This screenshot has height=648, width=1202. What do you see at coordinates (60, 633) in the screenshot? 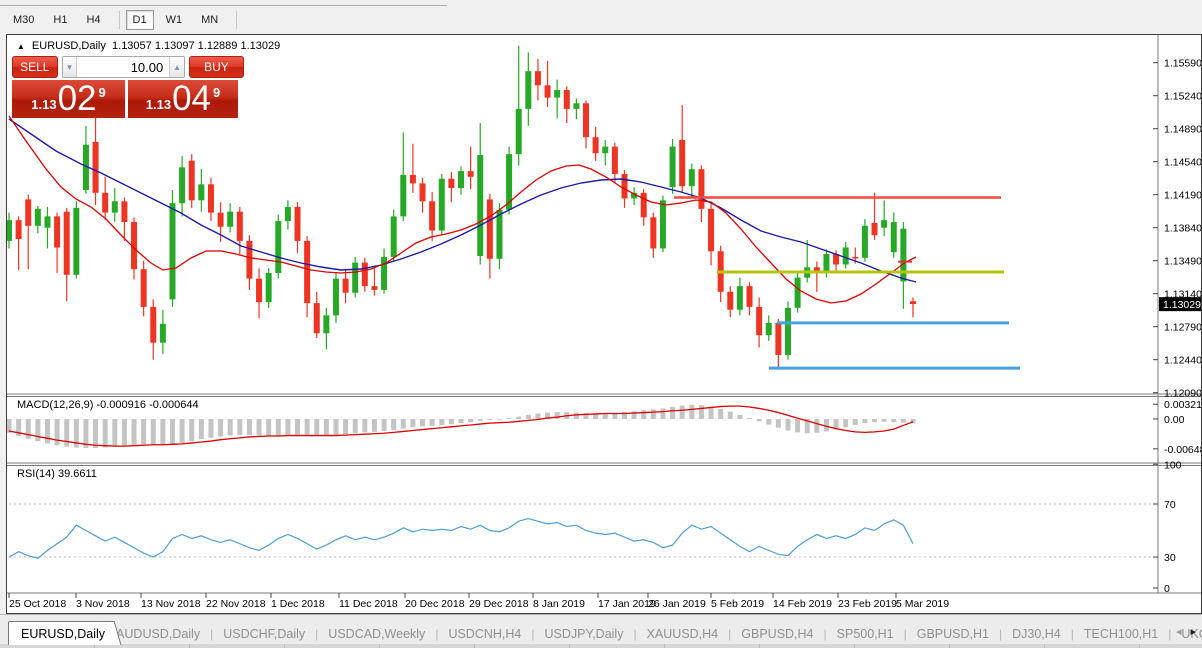
I see `symbol-tab-eurusd-daily: EURUSD,Daily` at bounding box center [60, 633].